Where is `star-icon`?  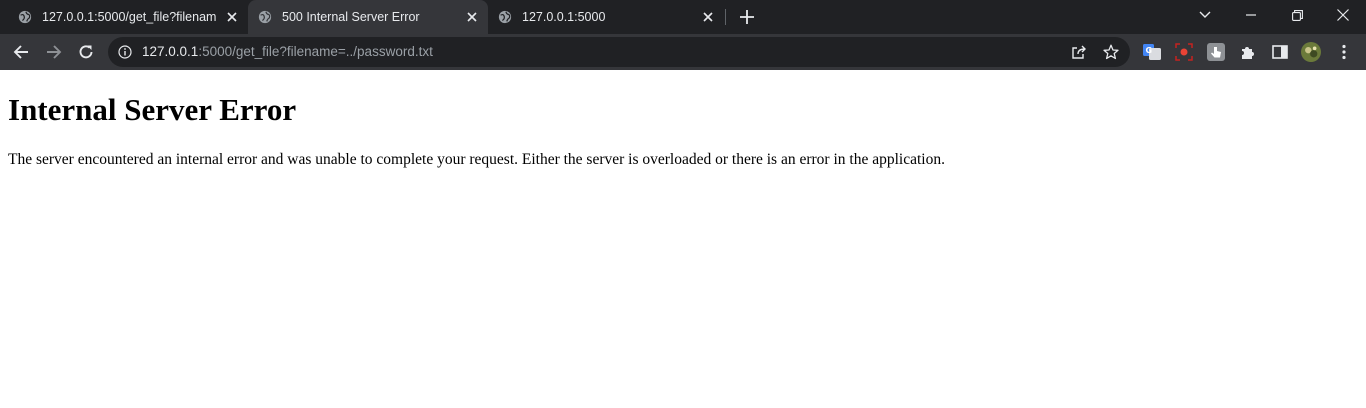
star-icon is located at coordinates (1111, 52).